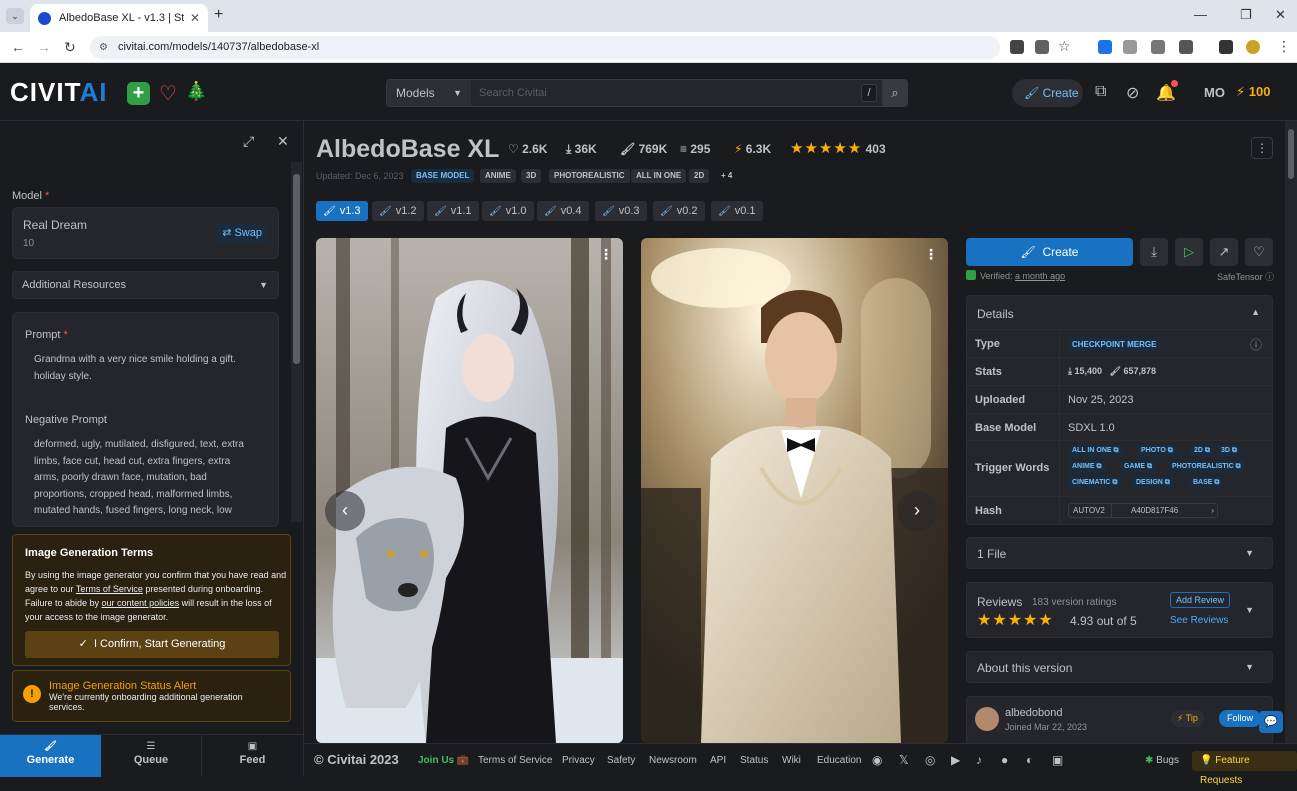 The image size is (1297, 791). What do you see at coordinates (498, 176) in the screenshot?
I see `tag-anime: ANIME` at bounding box center [498, 176].